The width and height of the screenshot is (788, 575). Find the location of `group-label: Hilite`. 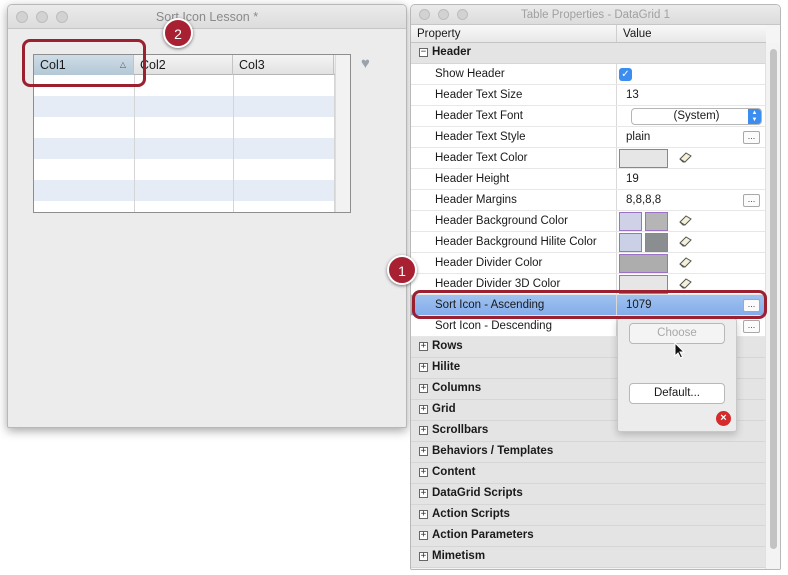

group-label: Hilite is located at coordinates (446, 367).